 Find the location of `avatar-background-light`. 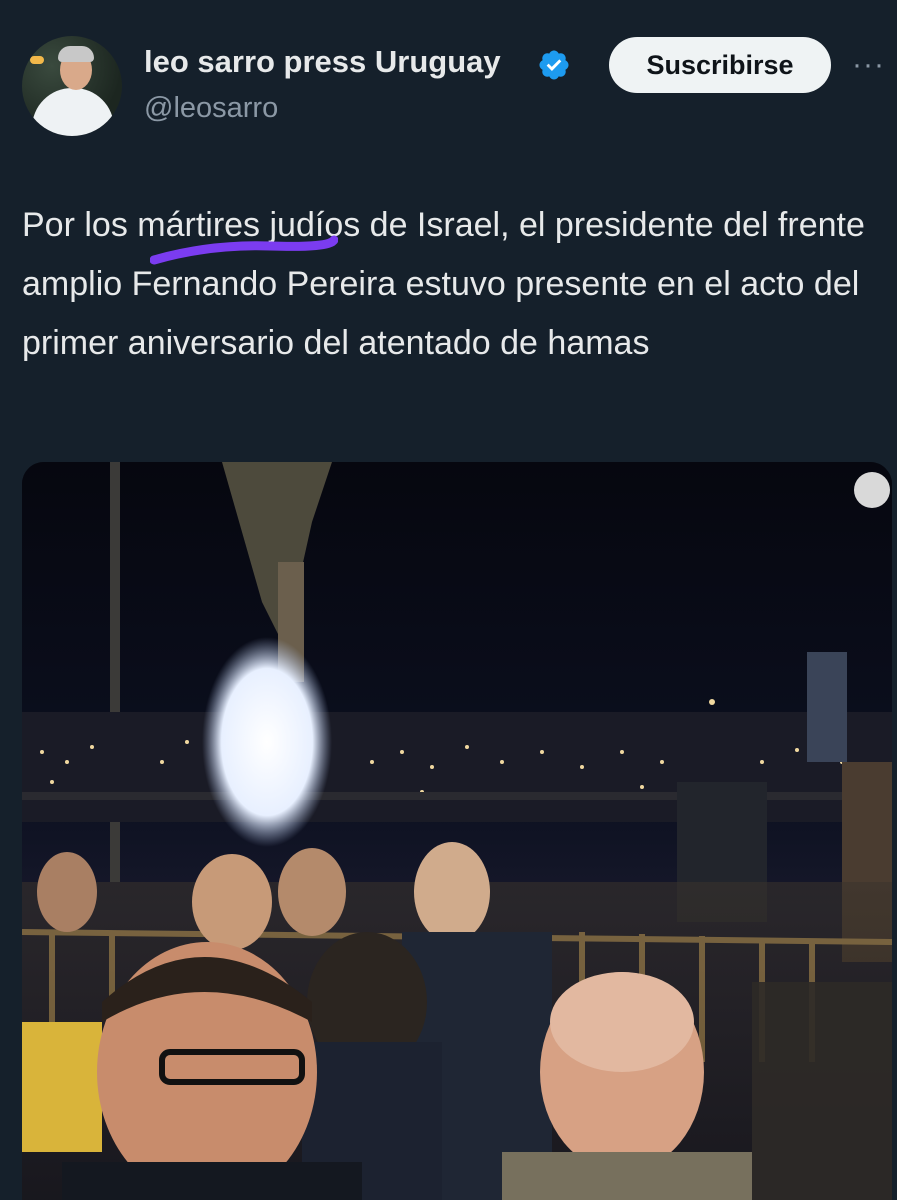

avatar-background-light is located at coordinates (37, 60).